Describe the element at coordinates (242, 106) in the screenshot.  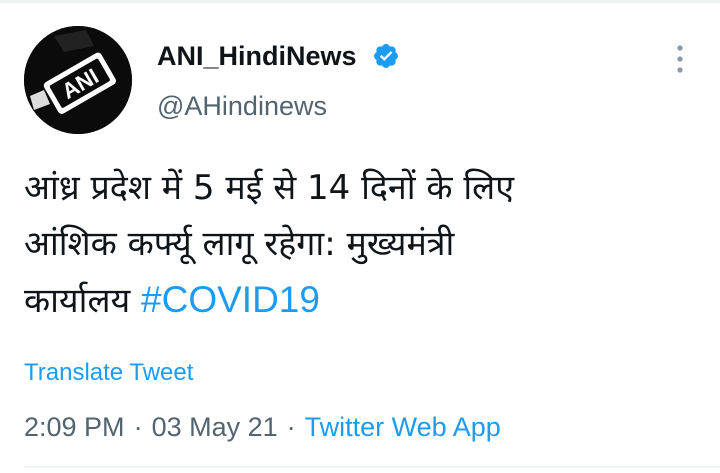
I see `user-handle: @AHindinews` at that location.